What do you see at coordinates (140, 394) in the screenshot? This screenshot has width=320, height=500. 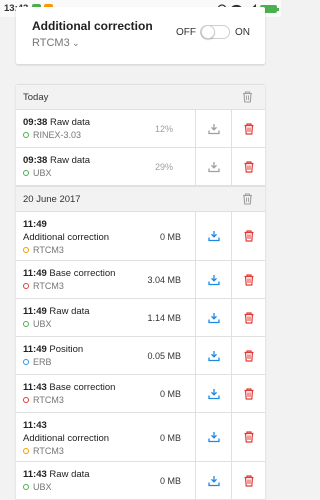 I see `list-item: 11:43 Base correction RTCM3 0 MB` at bounding box center [140, 394].